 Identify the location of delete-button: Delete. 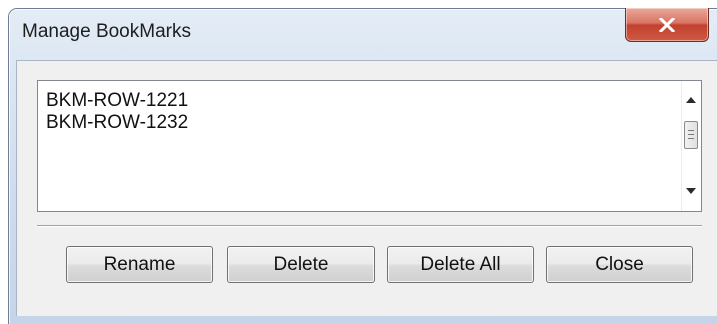
(301, 264).